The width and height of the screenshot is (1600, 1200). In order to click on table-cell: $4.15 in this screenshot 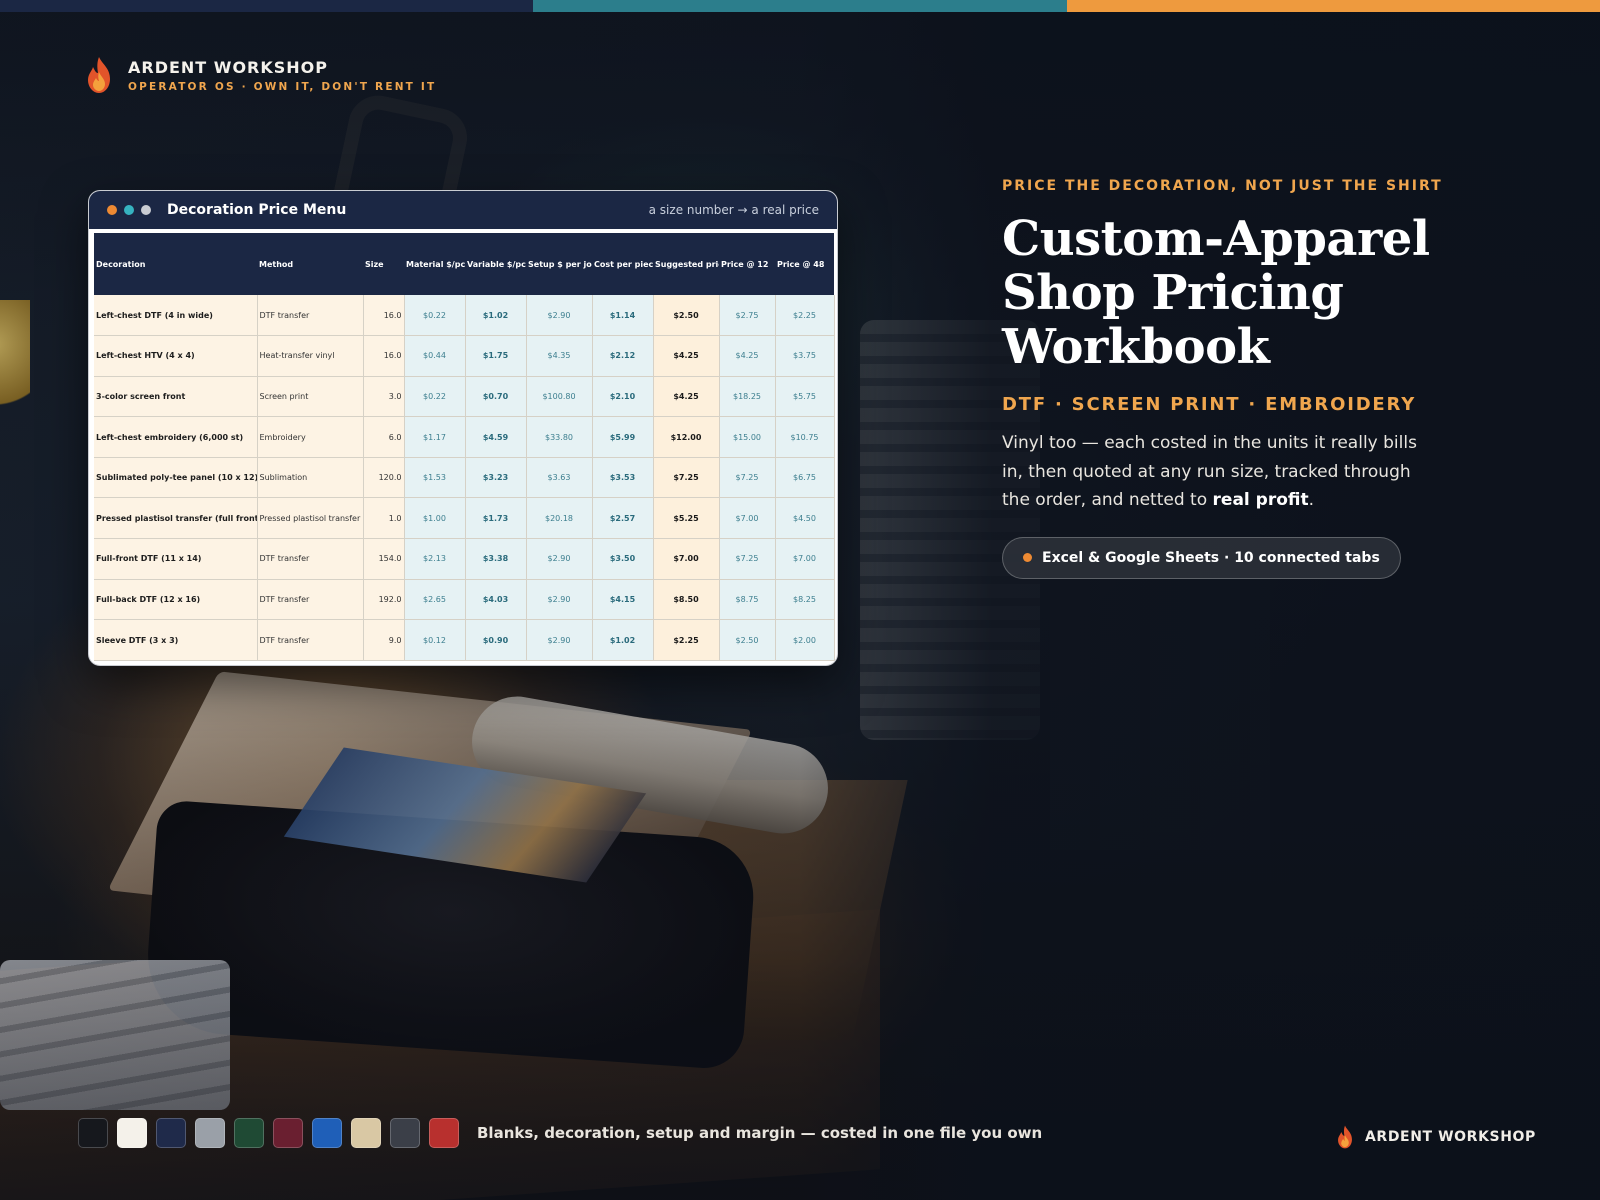, I will do `click(623, 600)`.